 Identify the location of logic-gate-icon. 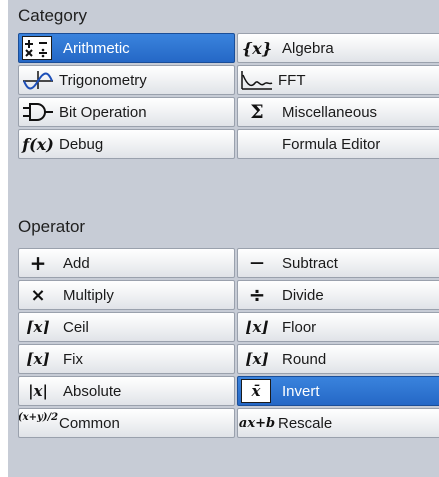
(38, 112).